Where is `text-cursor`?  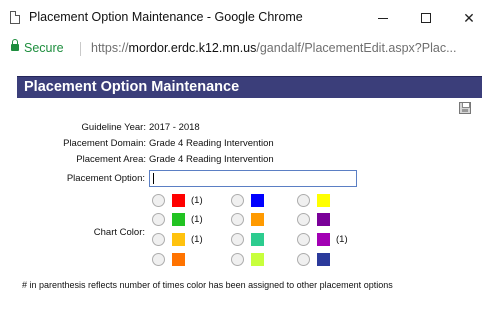 text-cursor is located at coordinates (153, 178).